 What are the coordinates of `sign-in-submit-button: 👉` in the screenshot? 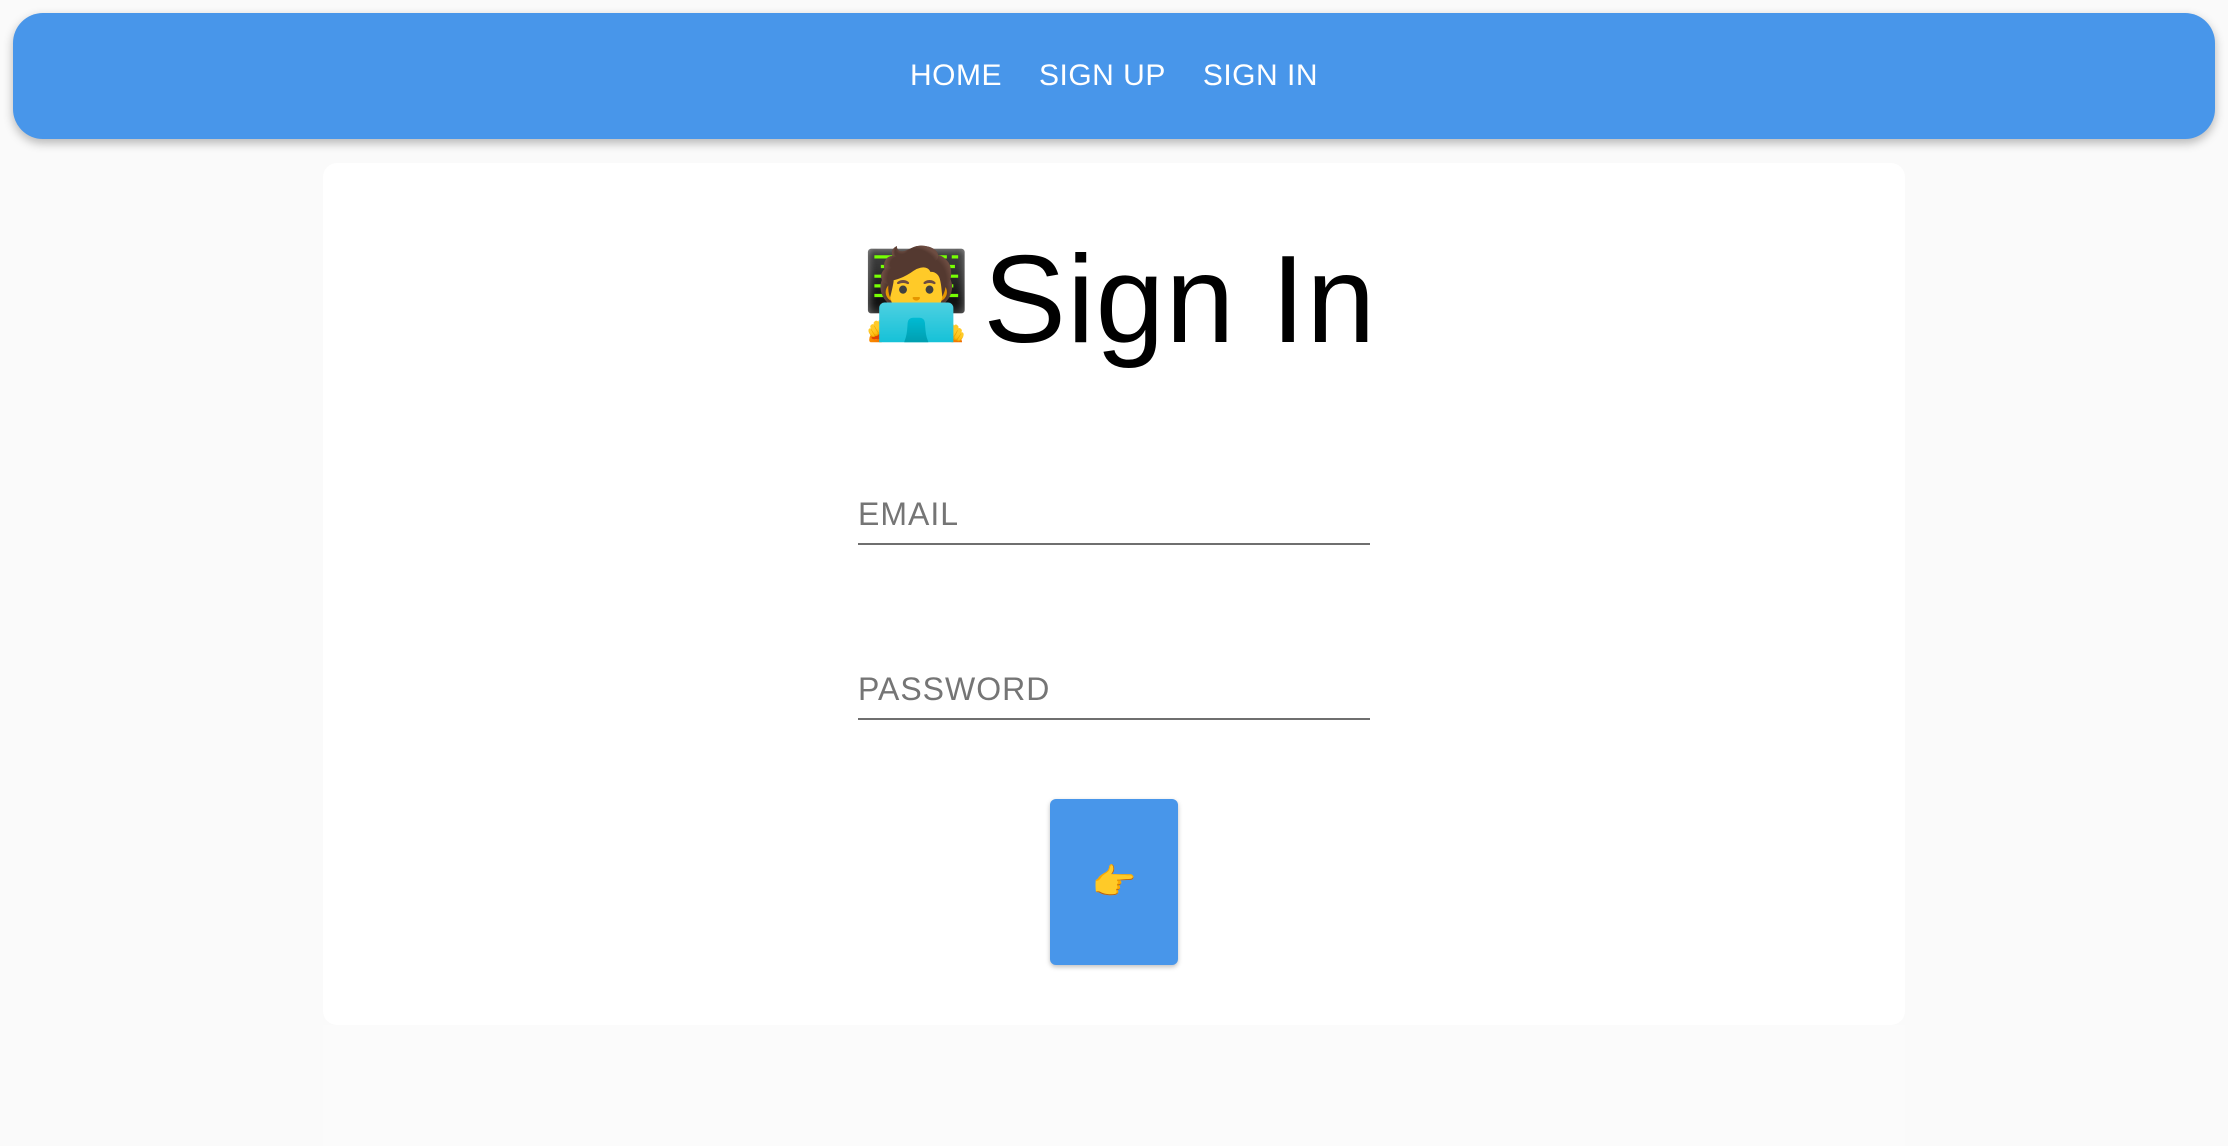 It's located at (1114, 882).